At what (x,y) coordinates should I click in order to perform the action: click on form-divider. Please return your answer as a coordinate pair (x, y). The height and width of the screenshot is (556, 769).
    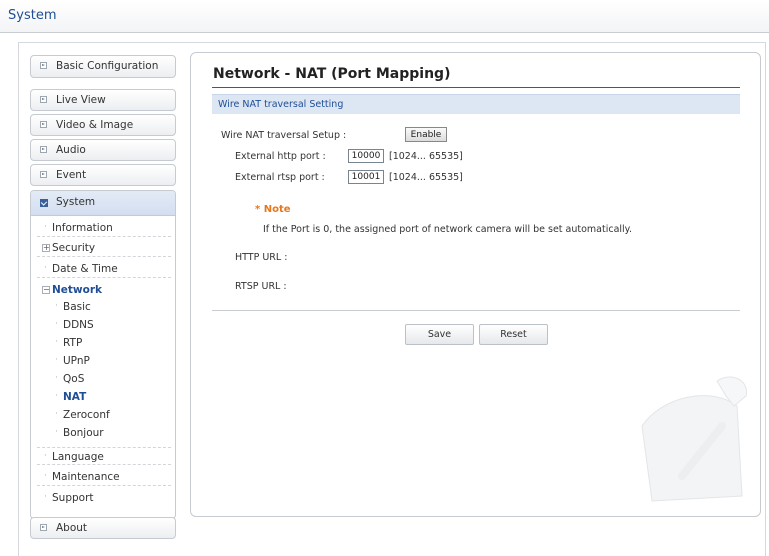
    Looking at the image, I should click on (476, 310).